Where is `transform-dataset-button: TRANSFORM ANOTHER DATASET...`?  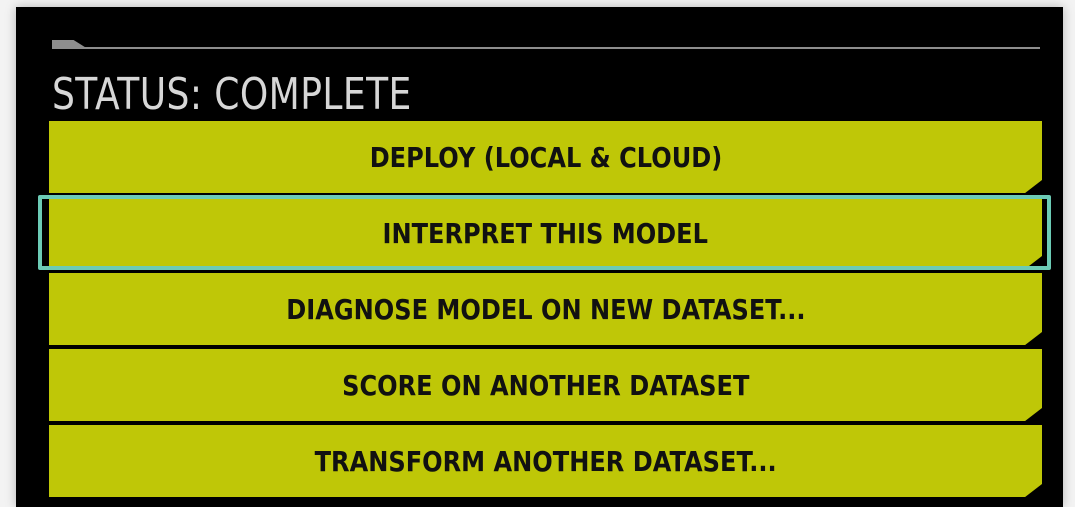
transform-dataset-button: TRANSFORM ANOTHER DATASET... is located at coordinates (545, 461).